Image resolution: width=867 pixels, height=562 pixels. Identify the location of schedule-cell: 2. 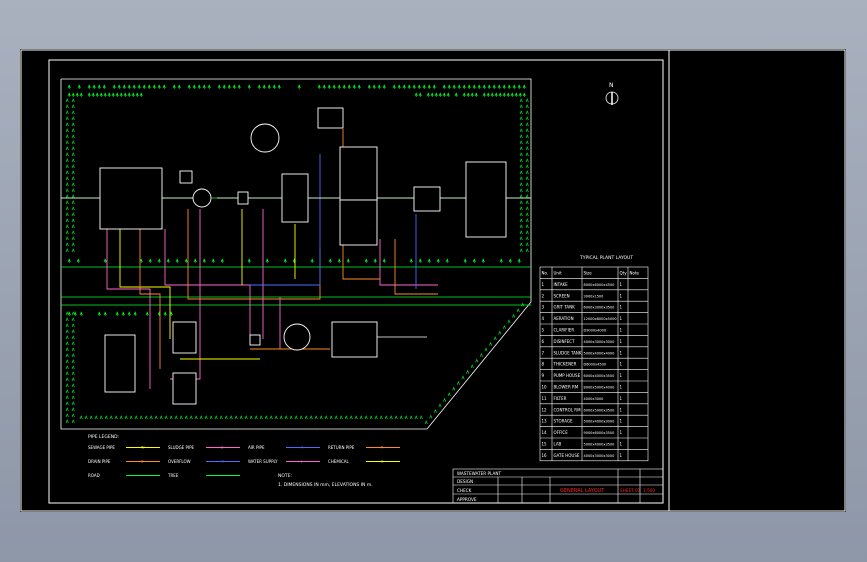
(543, 295).